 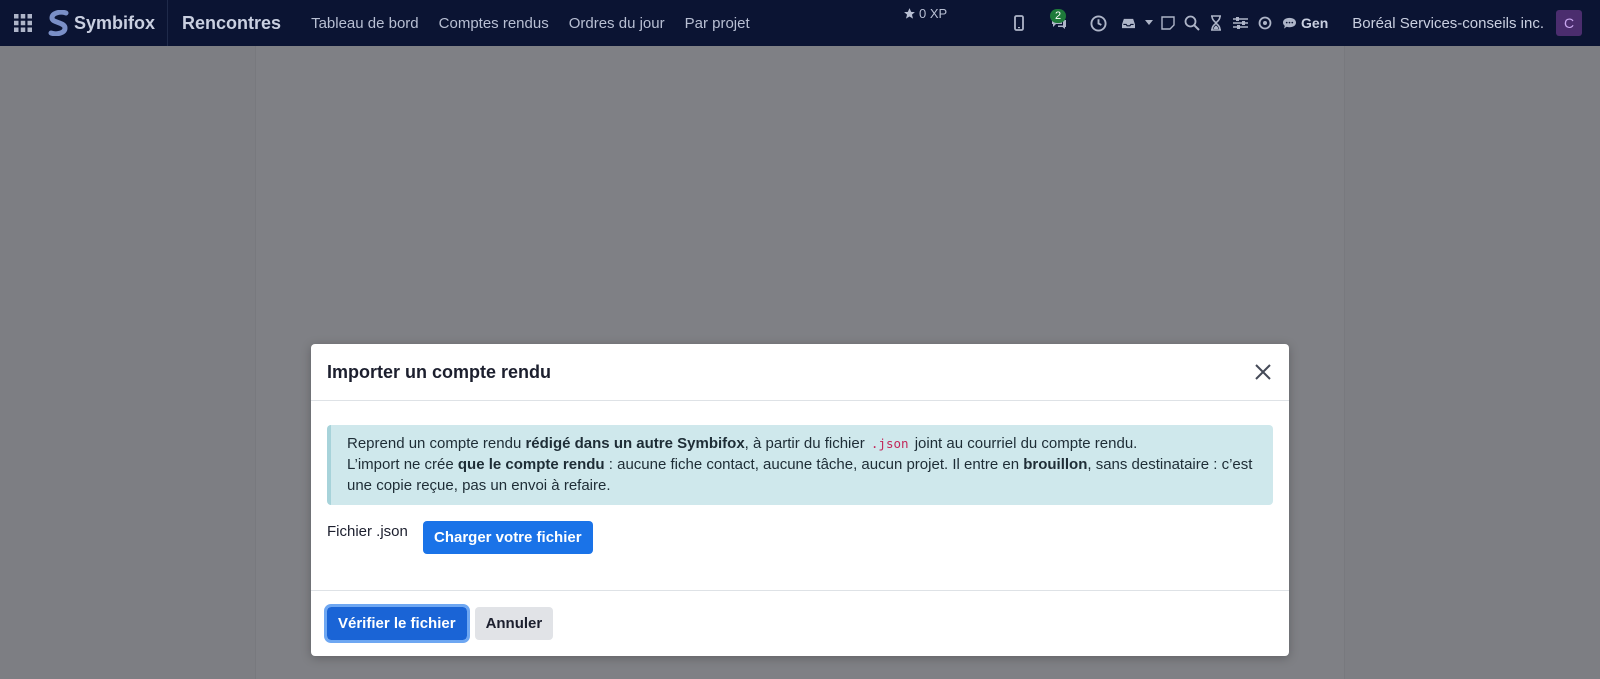 I want to click on star-icon, so click(x=909, y=13).